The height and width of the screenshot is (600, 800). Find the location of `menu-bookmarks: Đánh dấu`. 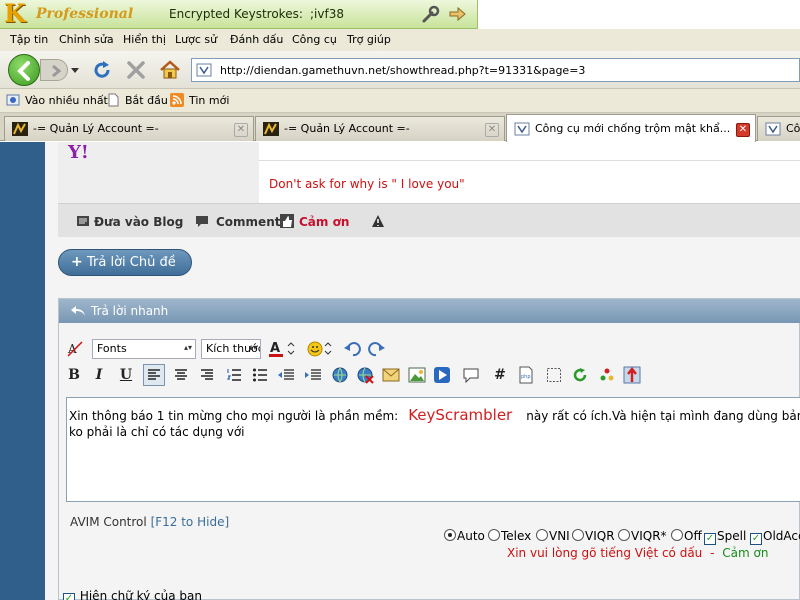

menu-bookmarks: Đánh dấu is located at coordinates (256, 39).